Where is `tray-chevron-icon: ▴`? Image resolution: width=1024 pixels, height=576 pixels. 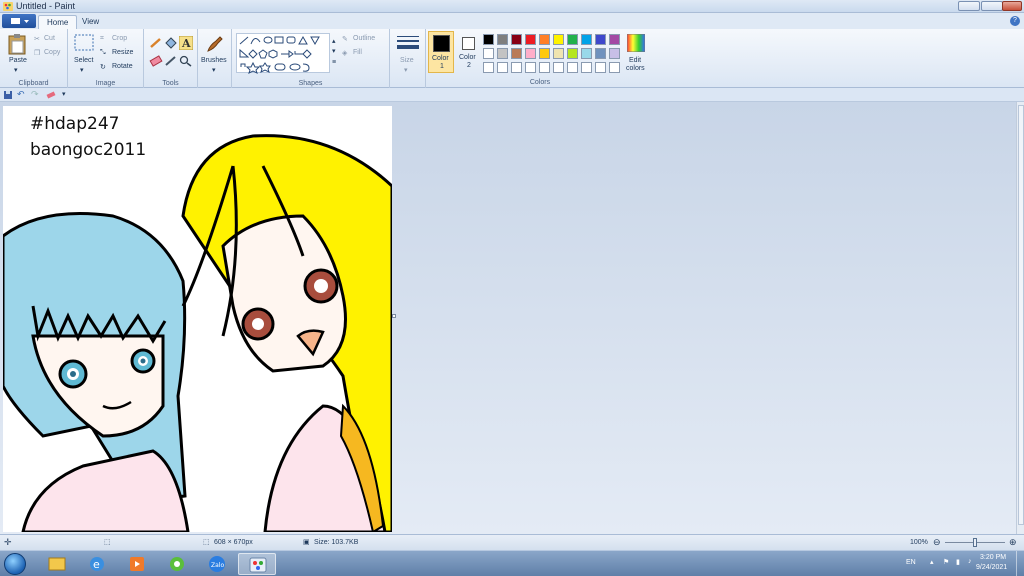
tray-chevron-icon: ▴ is located at coordinates (932, 562).